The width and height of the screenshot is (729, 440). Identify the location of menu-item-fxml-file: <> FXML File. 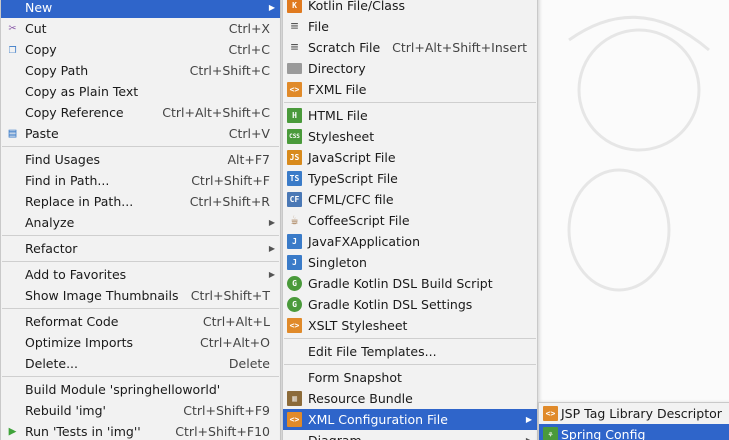
(410, 89).